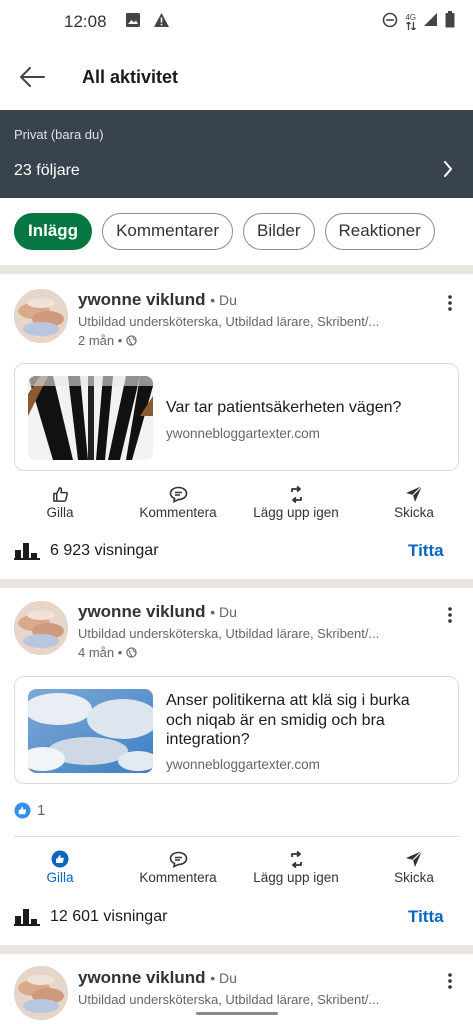 This screenshot has width=473, height=1024. Describe the element at coordinates (60, 859) in the screenshot. I see `thumbs-up-filled-icon` at that location.